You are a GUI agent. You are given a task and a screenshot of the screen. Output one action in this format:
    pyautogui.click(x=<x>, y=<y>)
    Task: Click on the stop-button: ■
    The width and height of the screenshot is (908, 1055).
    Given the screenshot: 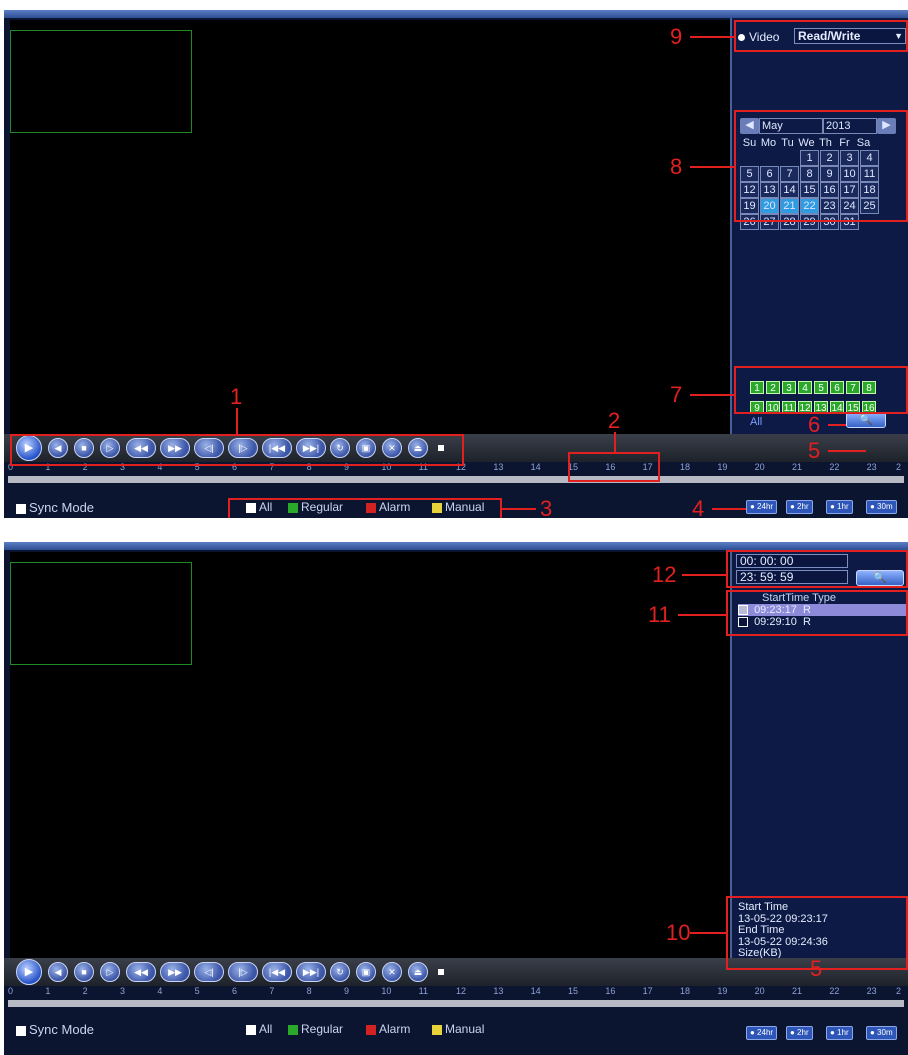 What is the action you would take?
    pyautogui.click(x=84, y=972)
    